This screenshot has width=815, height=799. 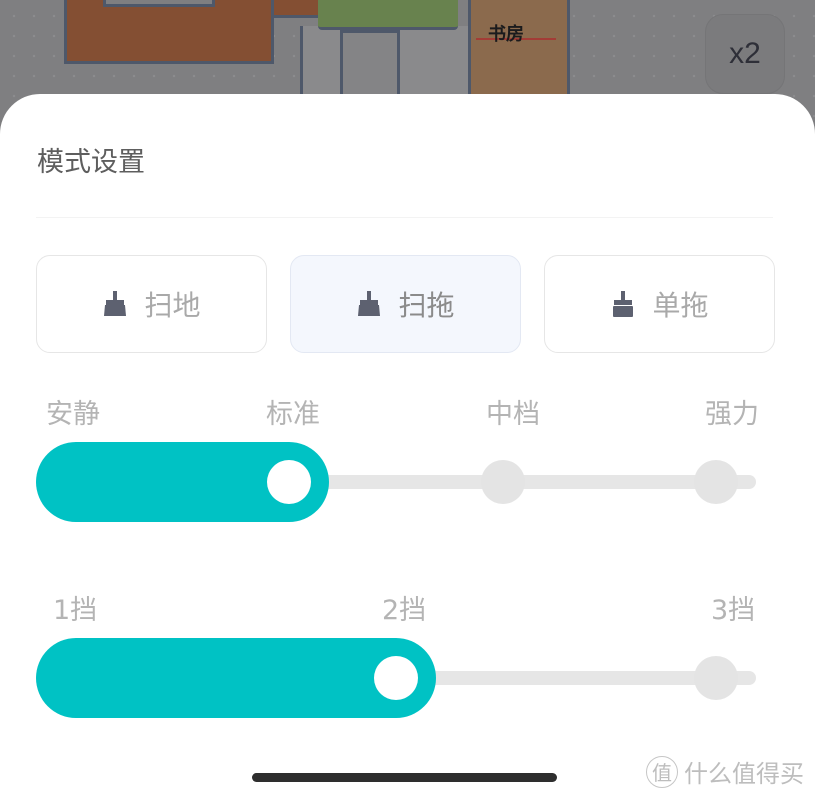 I want to click on map-room-label: 书房, so click(x=506, y=34).